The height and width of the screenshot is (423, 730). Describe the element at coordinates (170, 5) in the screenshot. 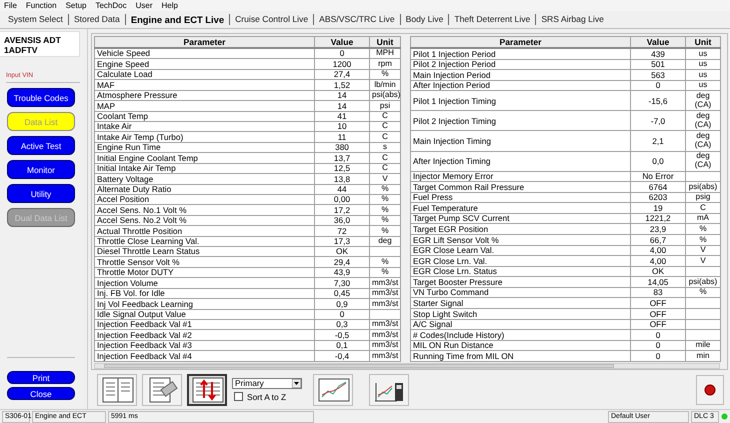

I see `menu-item: Help` at that location.